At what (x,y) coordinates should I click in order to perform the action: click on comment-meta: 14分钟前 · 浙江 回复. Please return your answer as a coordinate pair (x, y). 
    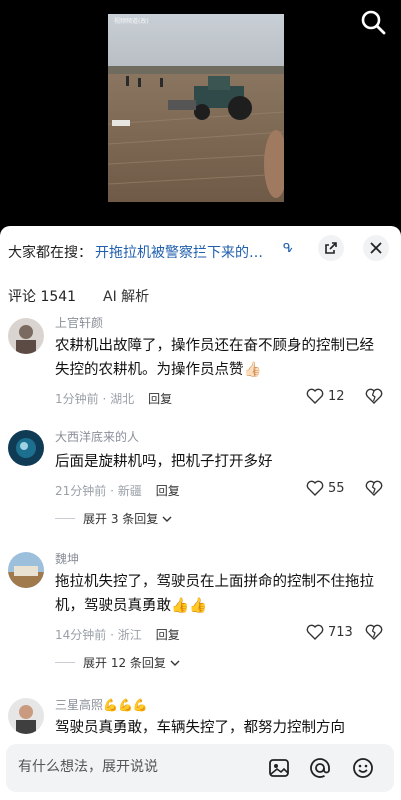
    Looking at the image, I should click on (117, 634).